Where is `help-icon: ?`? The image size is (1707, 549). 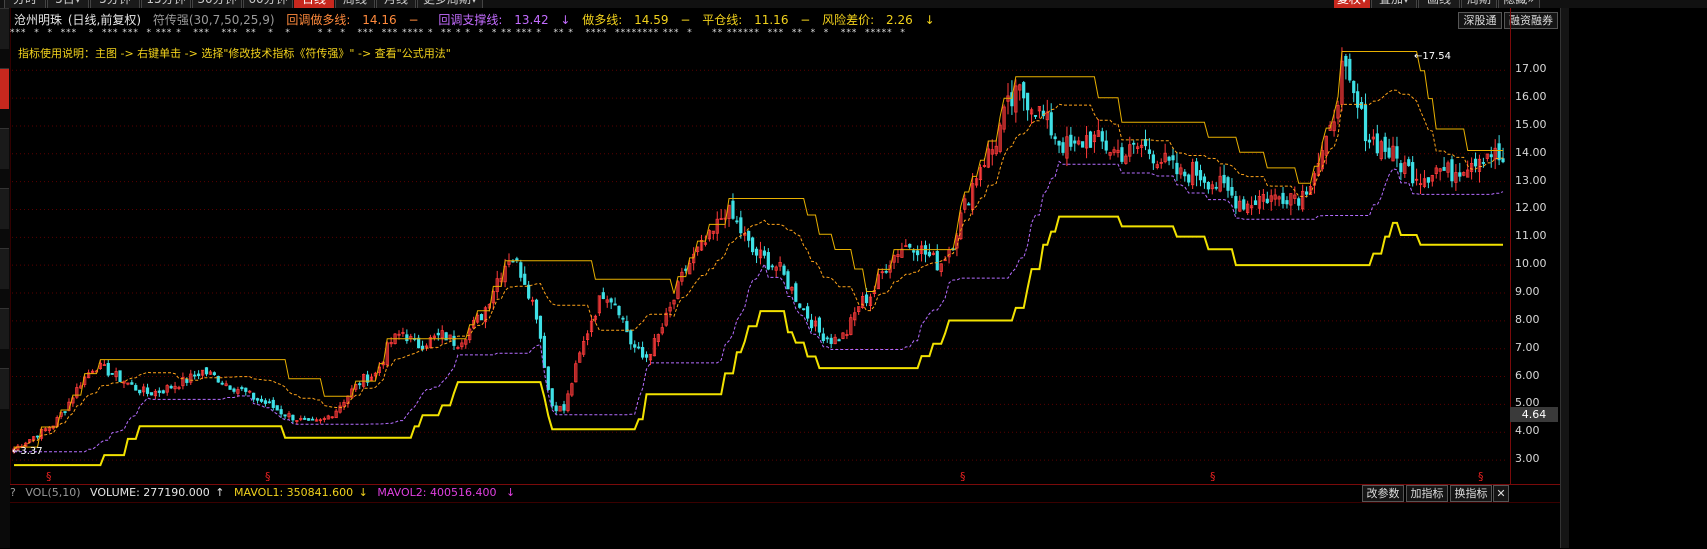
help-icon: ? is located at coordinates (13, 492).